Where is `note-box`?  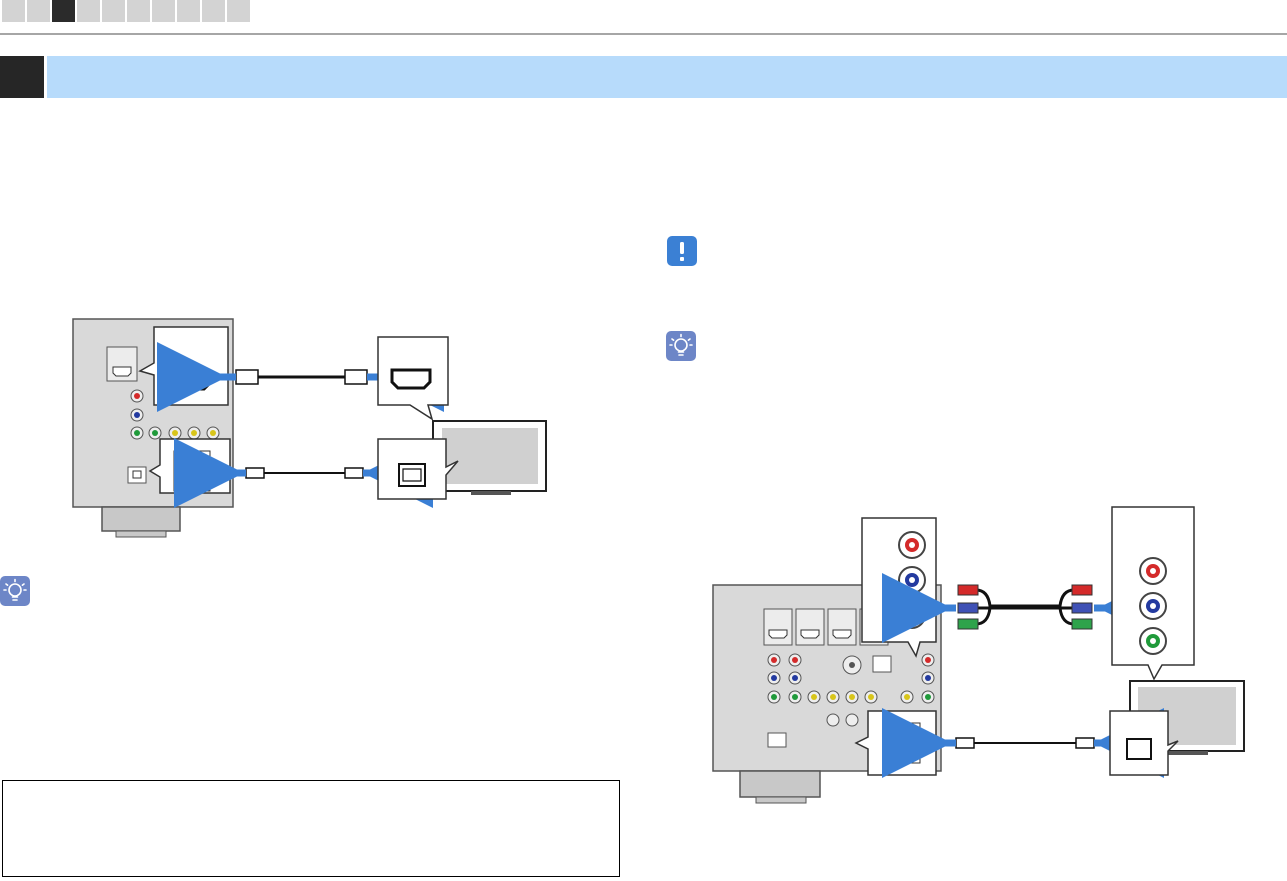 note-box is located at coordinates (311, 828).